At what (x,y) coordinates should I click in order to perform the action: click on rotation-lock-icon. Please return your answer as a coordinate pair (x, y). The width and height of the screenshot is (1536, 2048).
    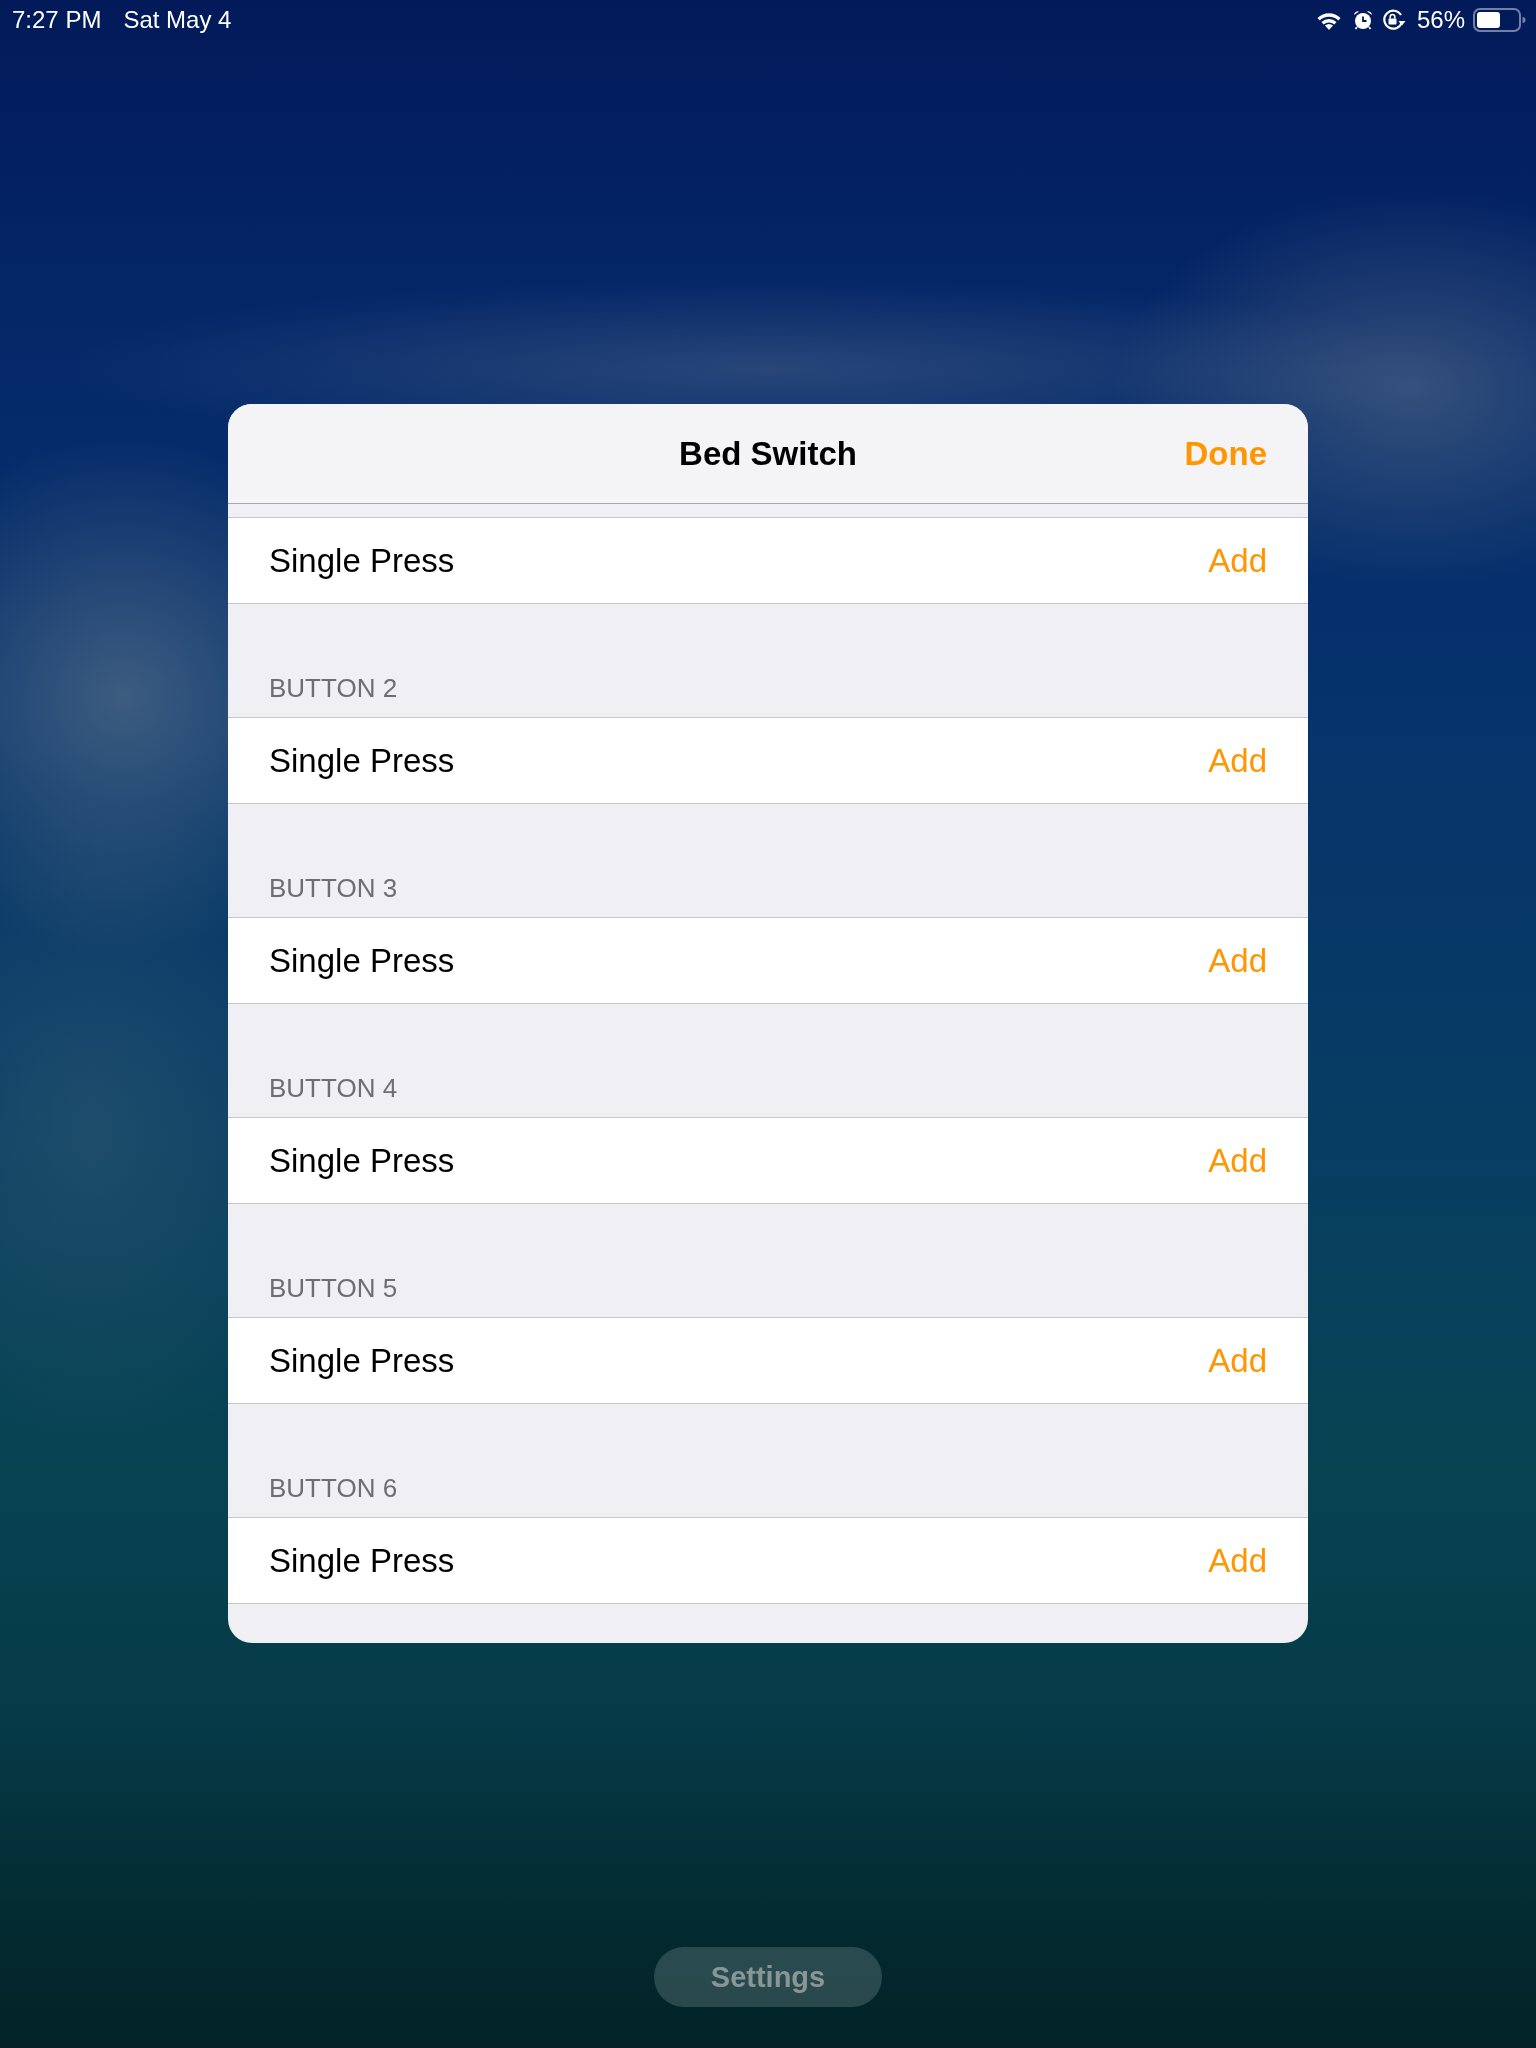
    Looking at the image, I should click on (1393, 20).